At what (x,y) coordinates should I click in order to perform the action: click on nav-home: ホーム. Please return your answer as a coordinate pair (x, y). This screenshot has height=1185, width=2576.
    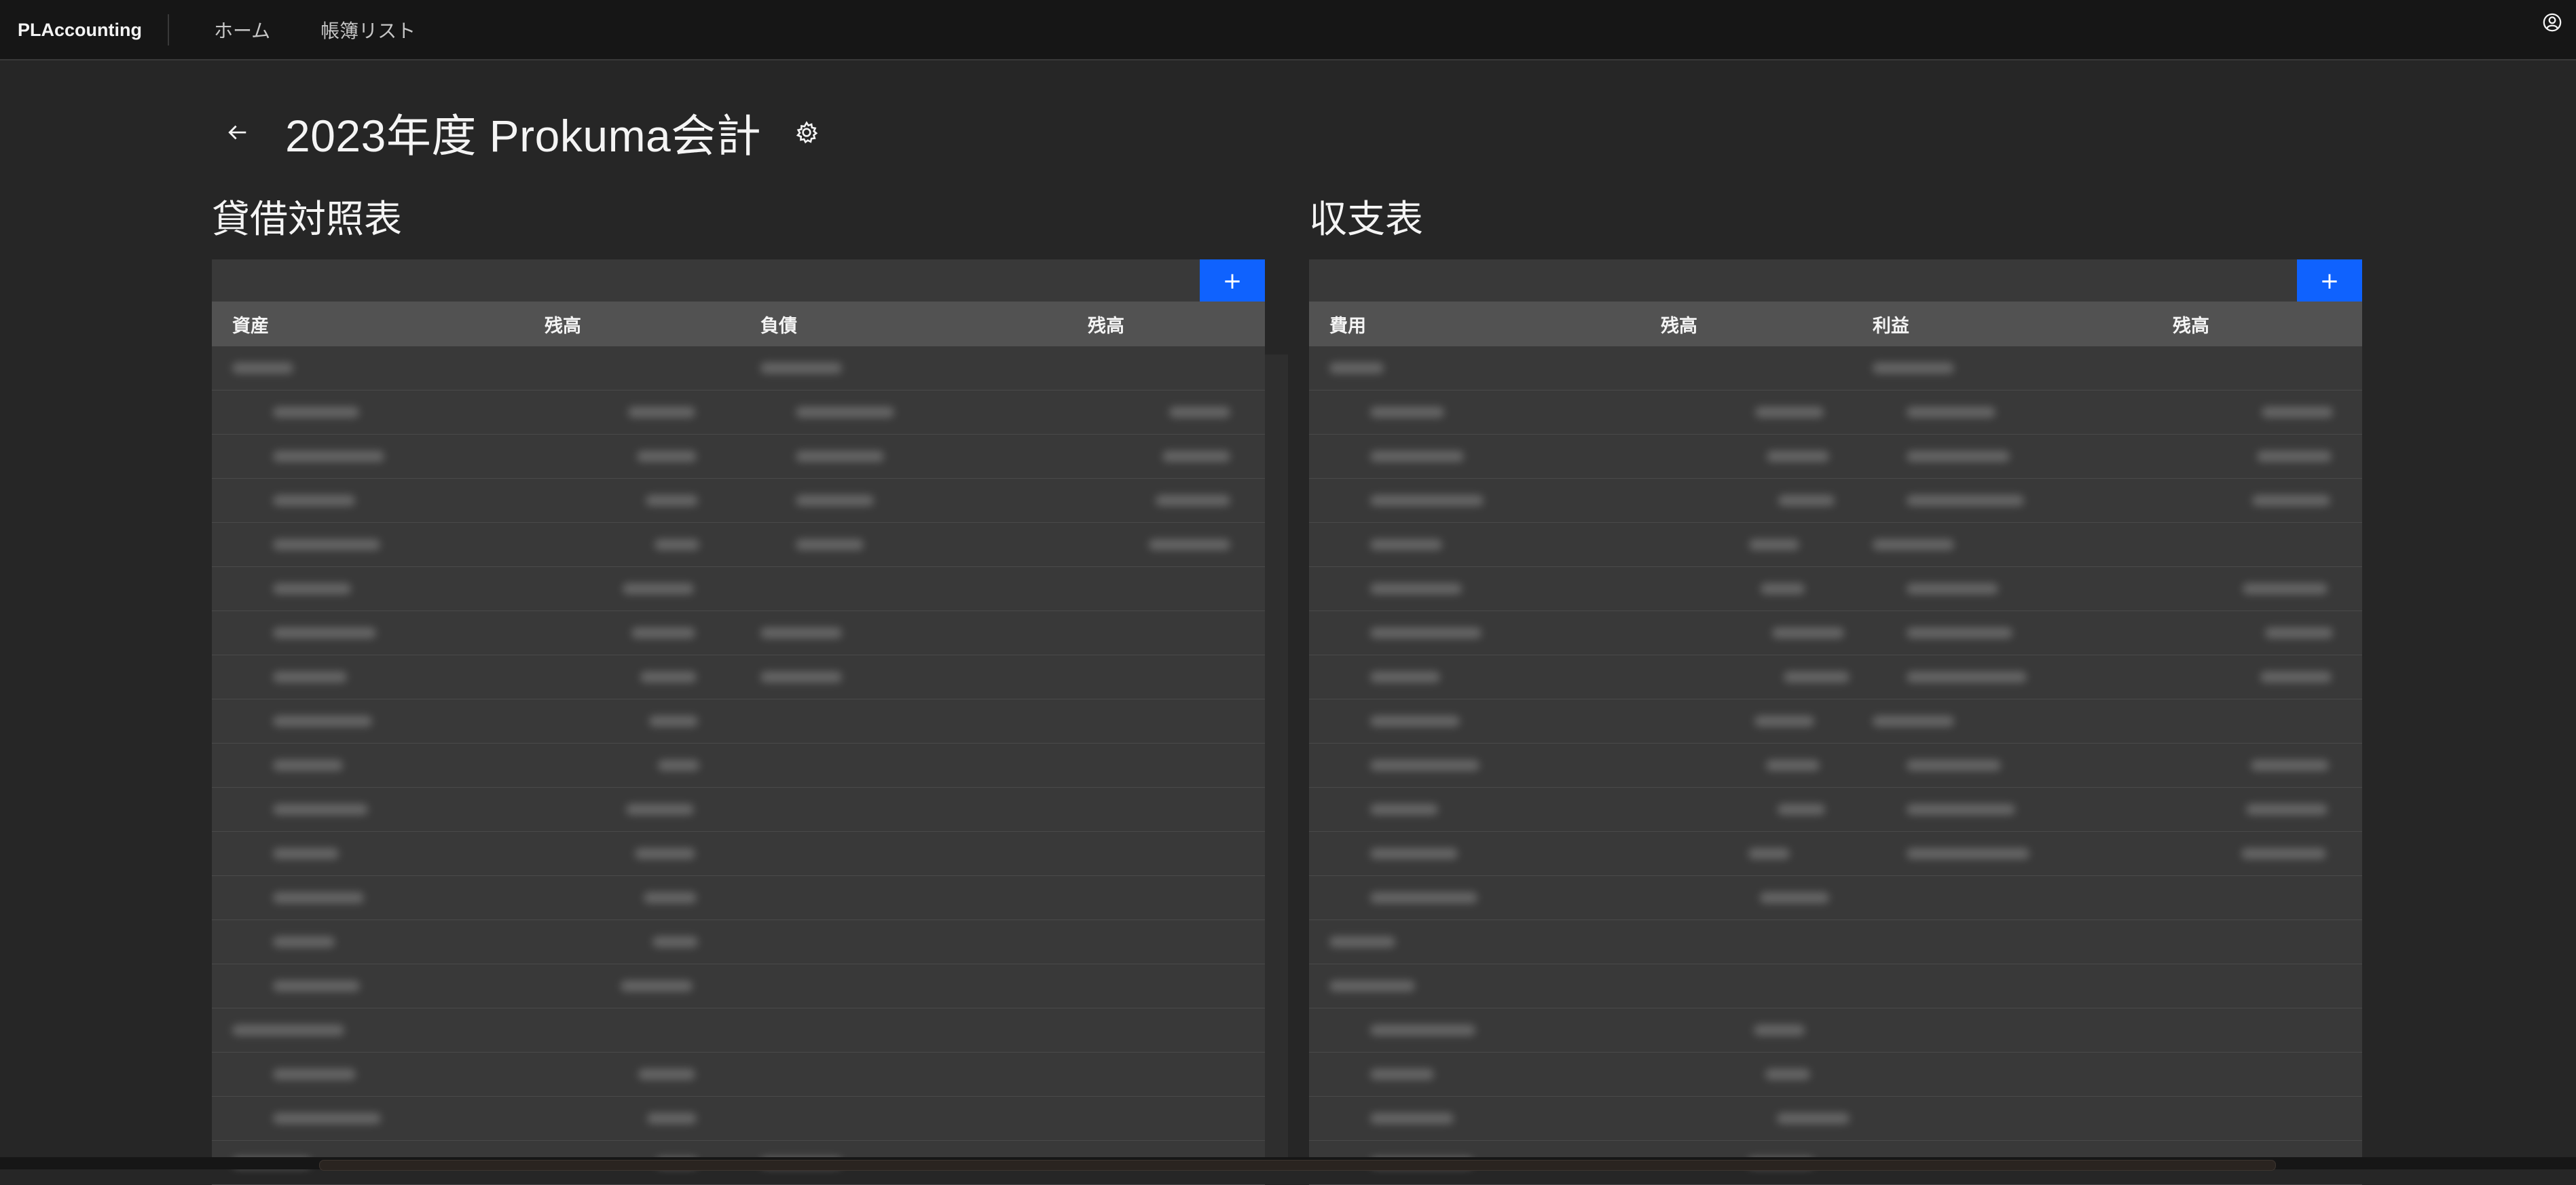
    Looking at the image, I should click on (242, 29).